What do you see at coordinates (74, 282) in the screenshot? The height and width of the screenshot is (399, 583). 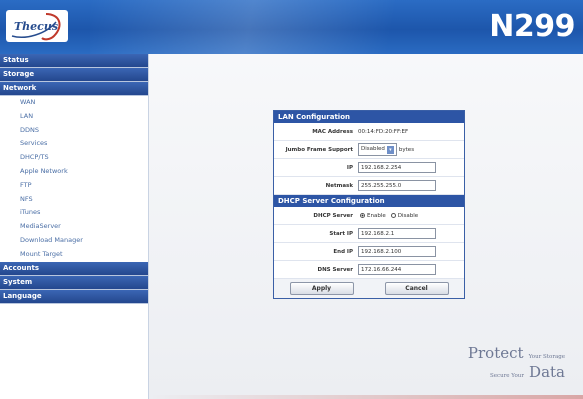 I see `nav-category-system: System` at bounding box center [74, 282].